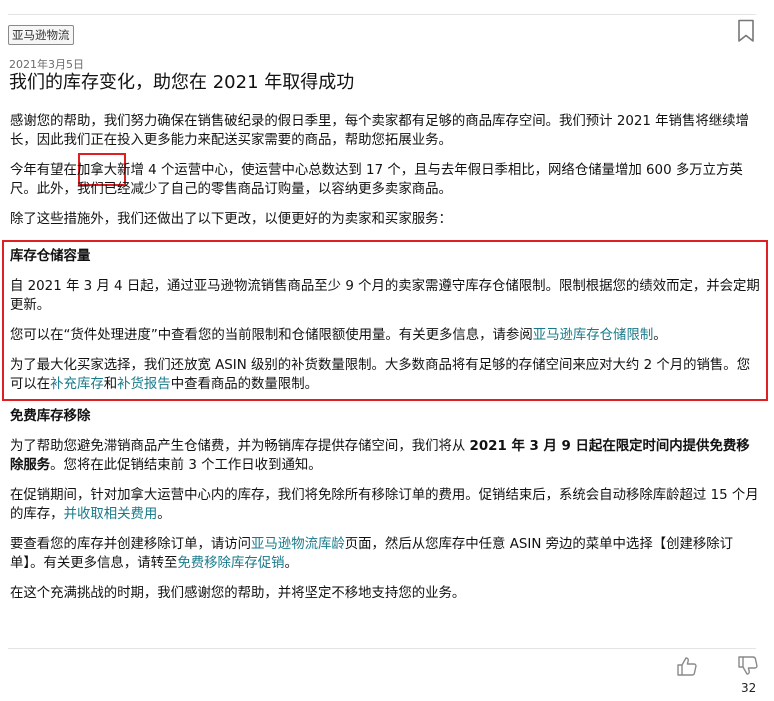  Describe the element at coordinates (271, 335) in the screenshot. I see `text-fragment: 您可以在“货件处理进度”中查看您的当前限制和仓储限额使用量。有关更多信息，请参阅` at that location.